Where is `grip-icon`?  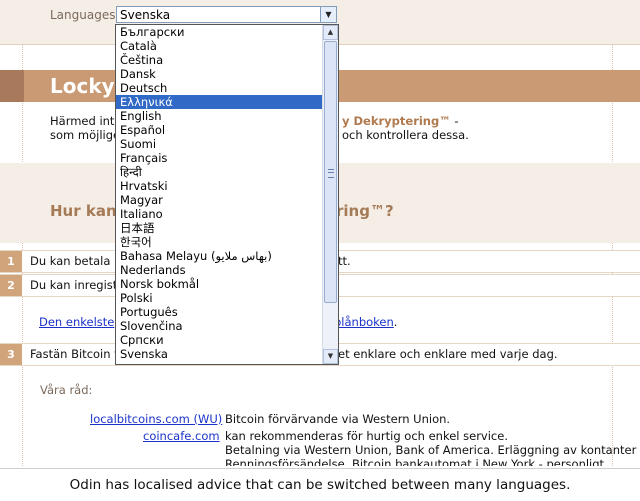
grip-icon is located at coordinates (331, 173).